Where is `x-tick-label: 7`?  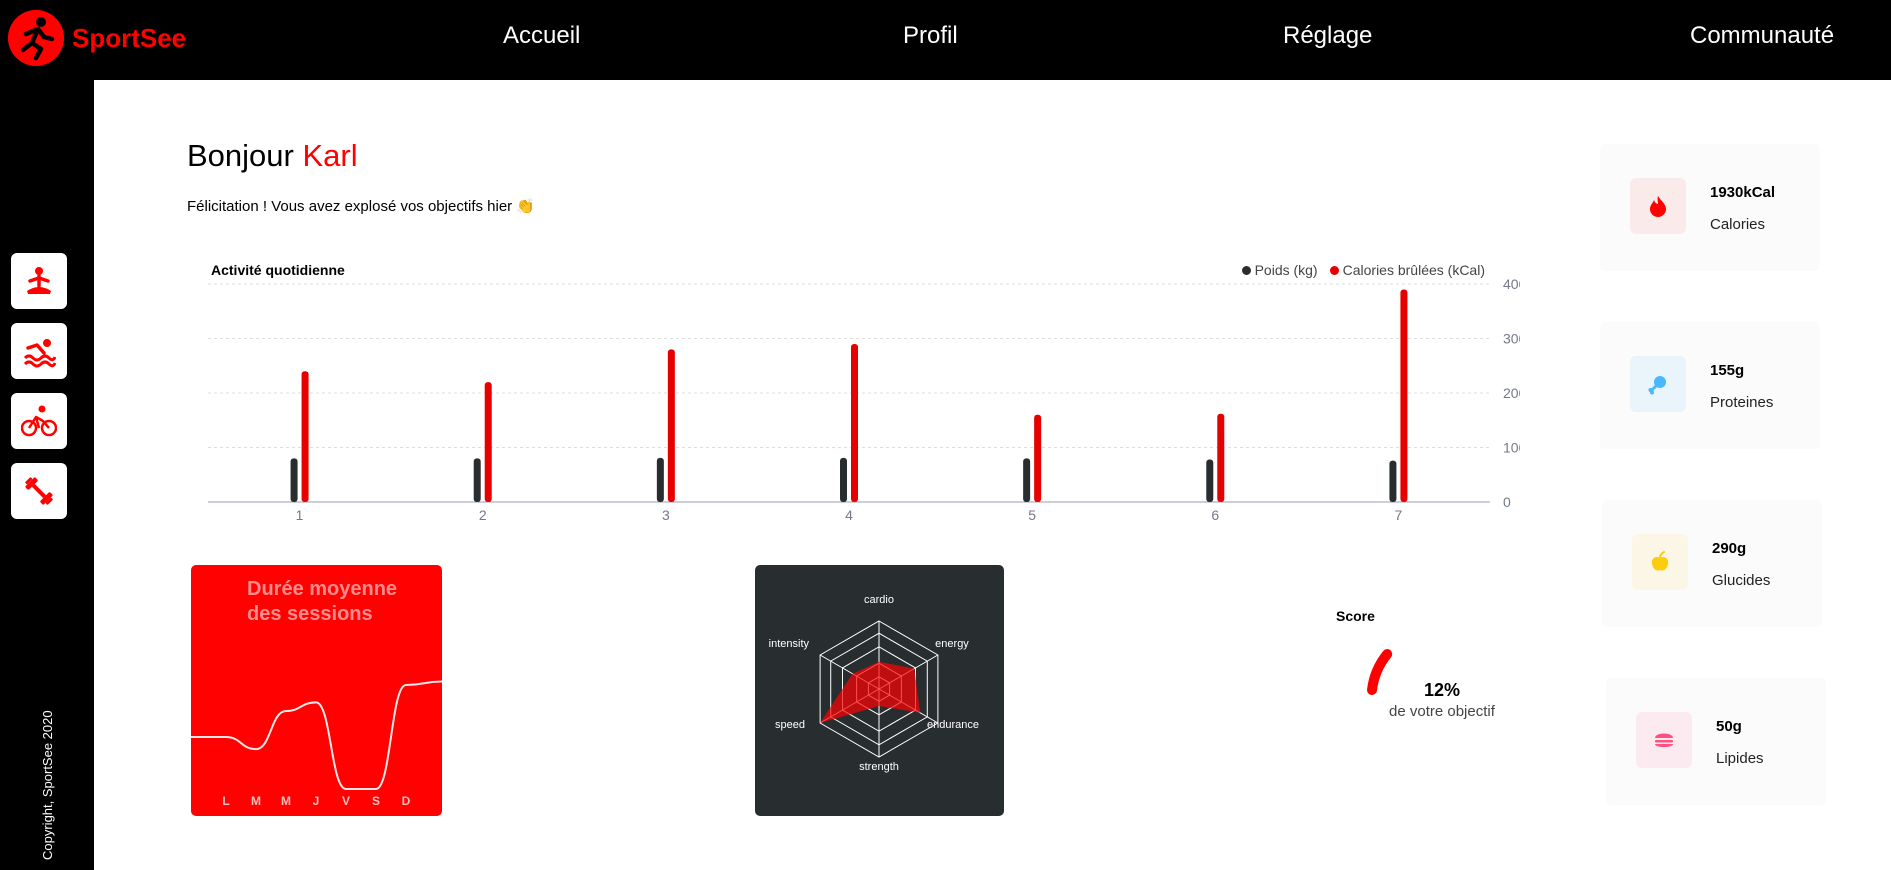
x-tick-label: 7 is located at coordinates (1399, 515).